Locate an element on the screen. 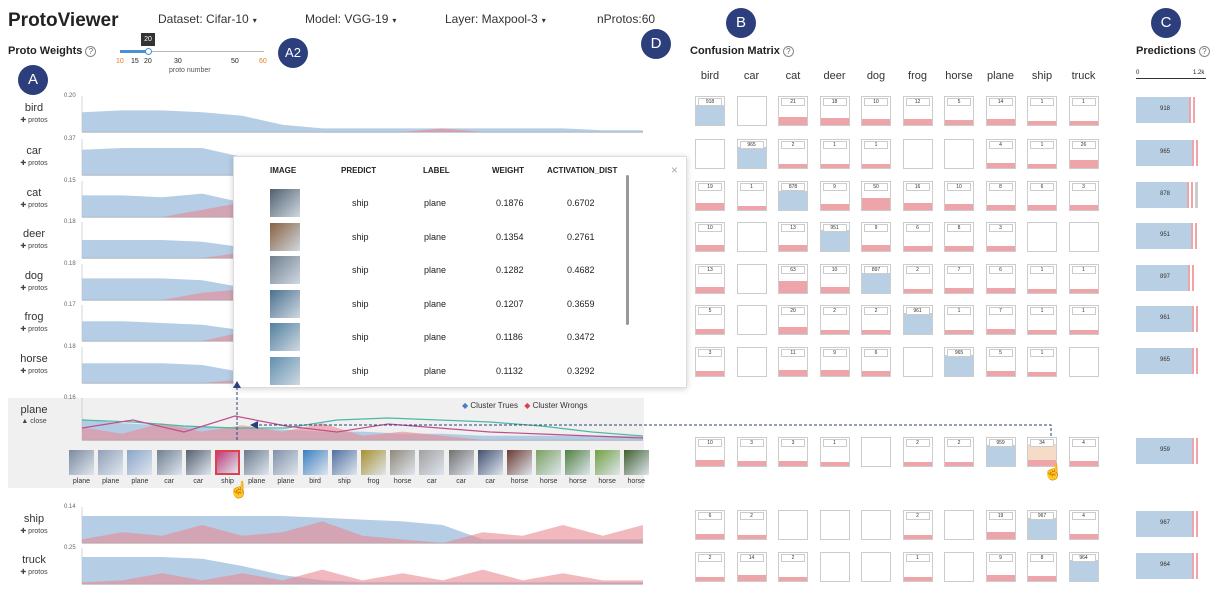 The image size is (1224, 596). matrix-cell: 11 is located at coordinates (793, 362).